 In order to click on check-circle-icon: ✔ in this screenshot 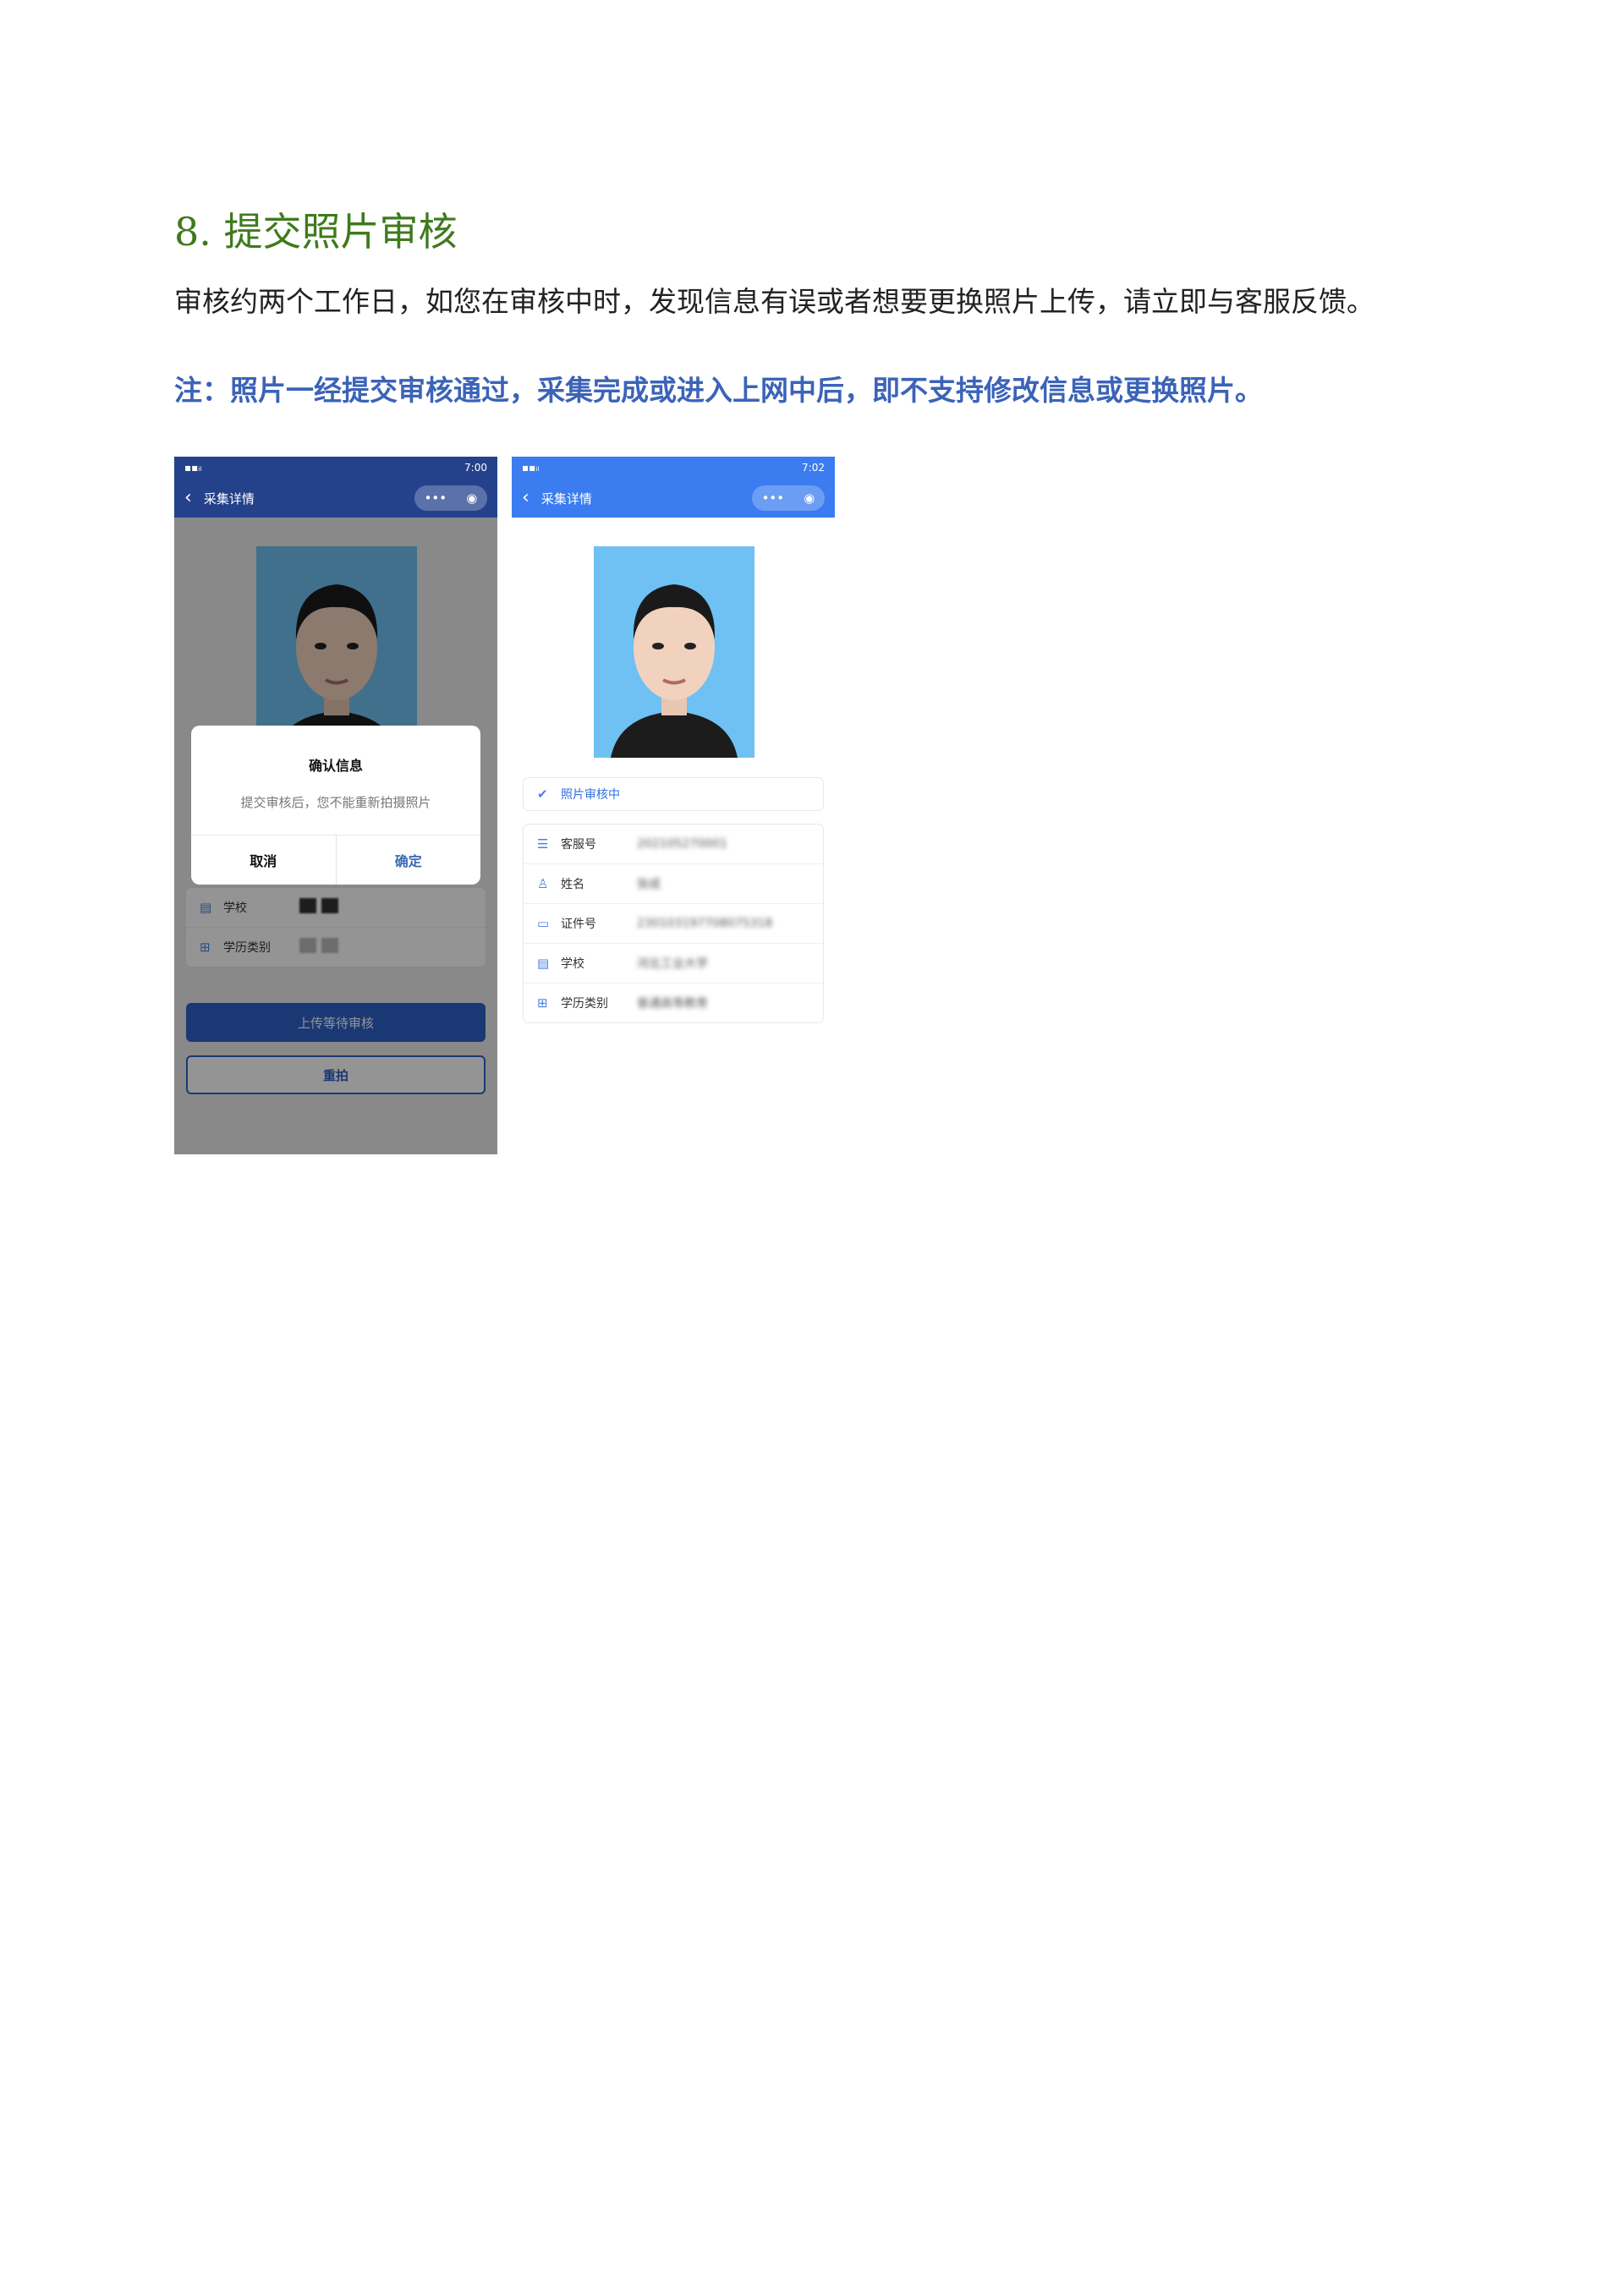, I will do `click(543, 794)`.